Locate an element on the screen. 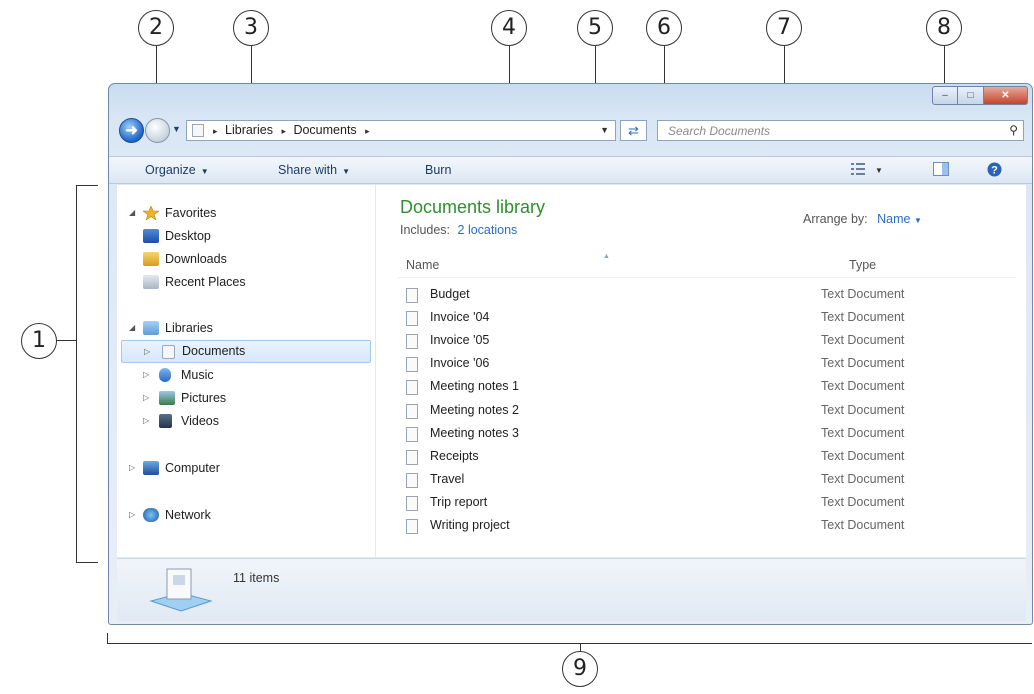 This screenshot has width=1034, height=694. search-box: ⚲ is located at coordinates (840, 130).